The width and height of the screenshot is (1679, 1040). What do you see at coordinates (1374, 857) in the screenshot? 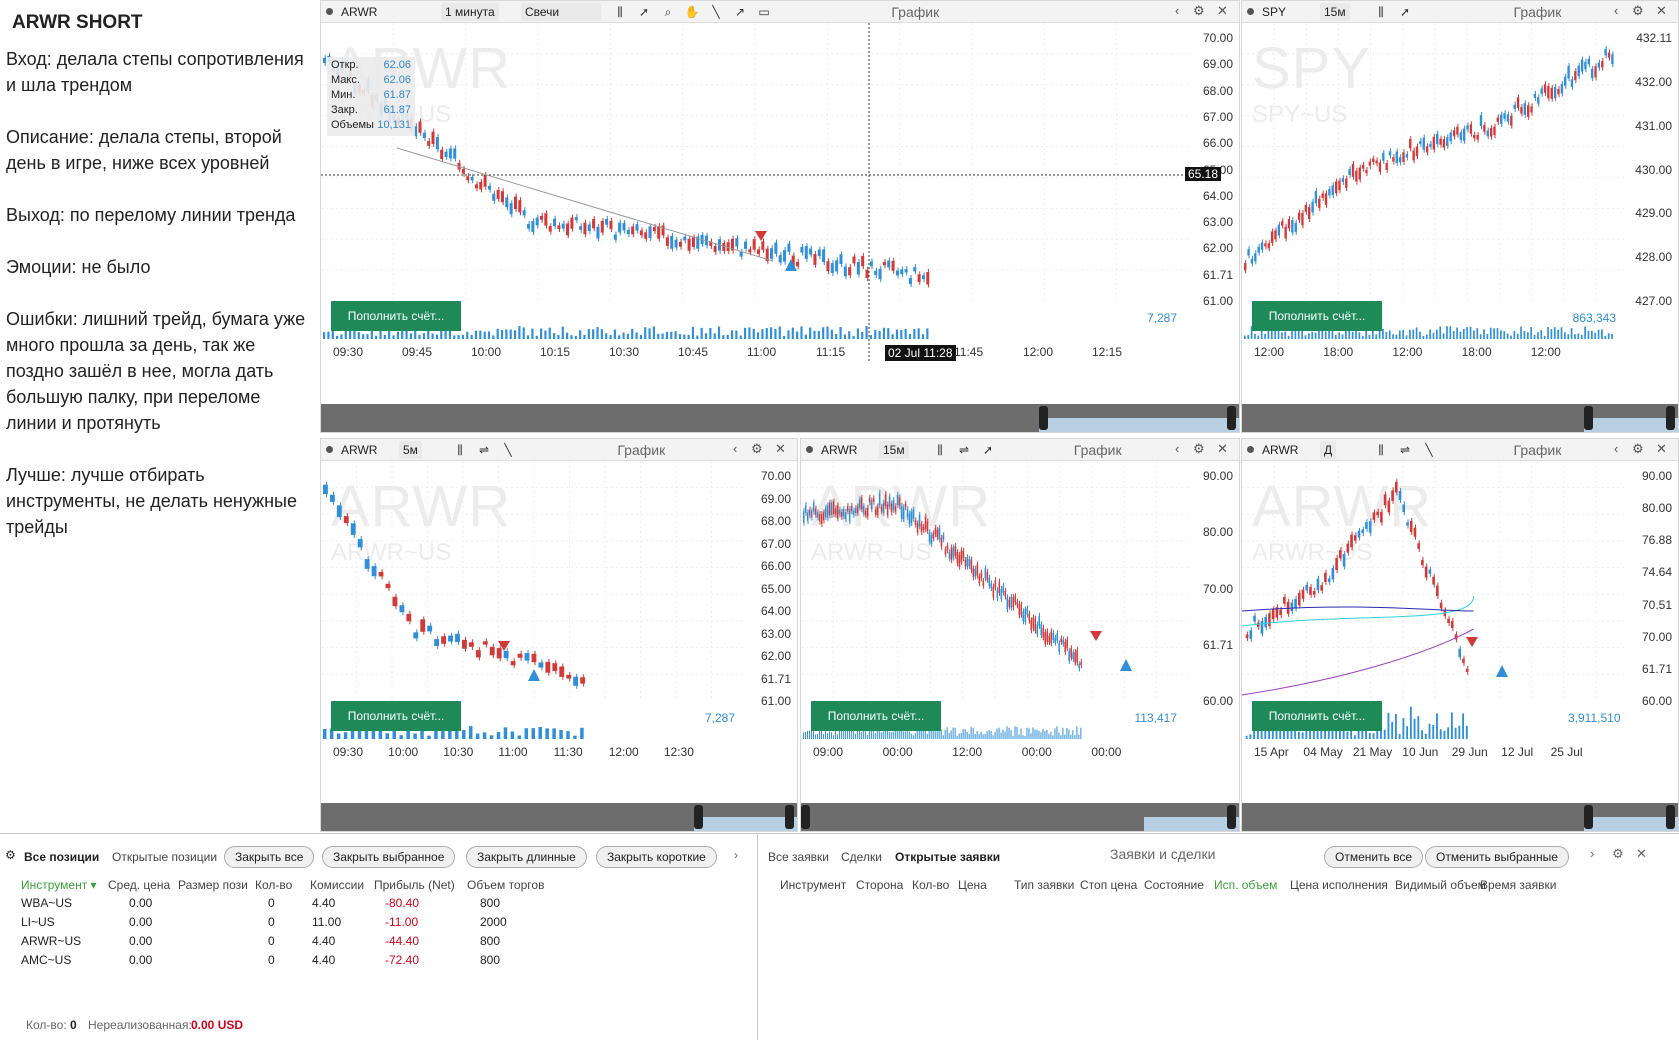
I see `cancel-all-button: Отменить все` at bounding box center [1374, 857].